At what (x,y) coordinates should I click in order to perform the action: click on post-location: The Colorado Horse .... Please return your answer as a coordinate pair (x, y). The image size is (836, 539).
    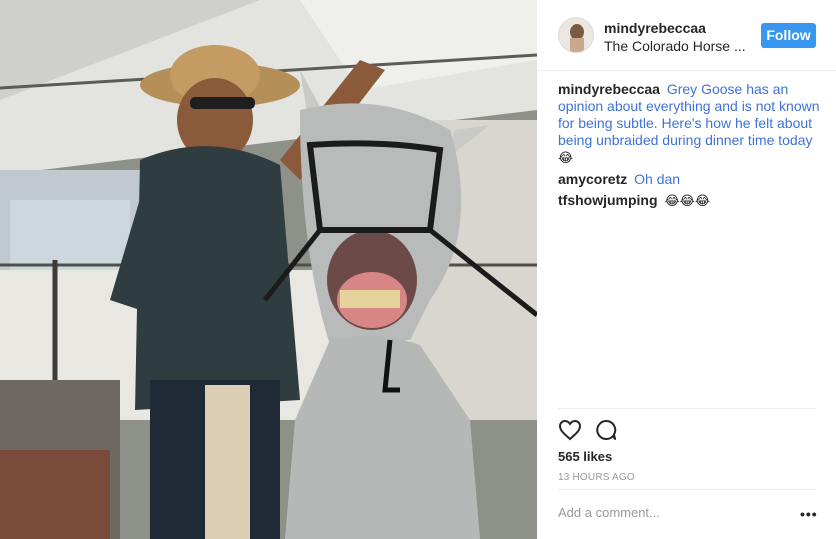
    Looking at the image, I should click on (675, 46).